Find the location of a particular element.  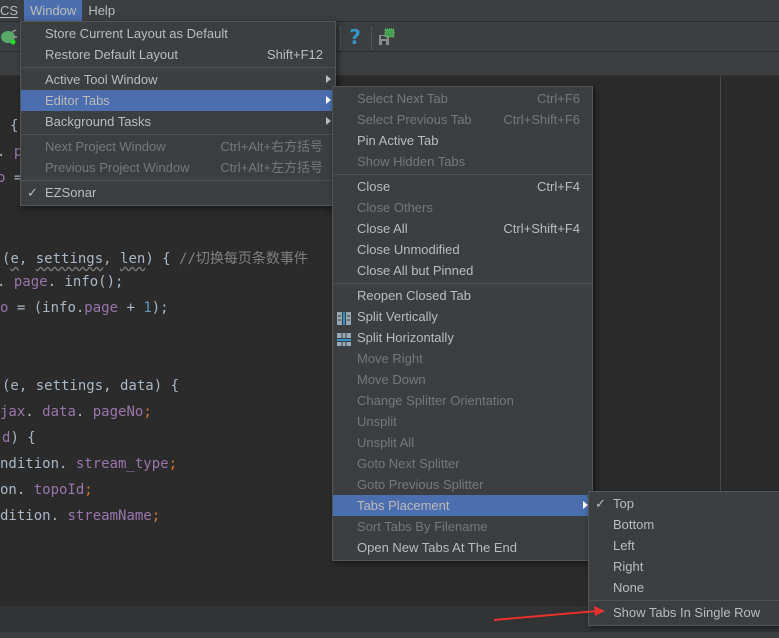

menu-item-goto-next-splitter: Goto Next Splitter is located at coordinates (462, 463).